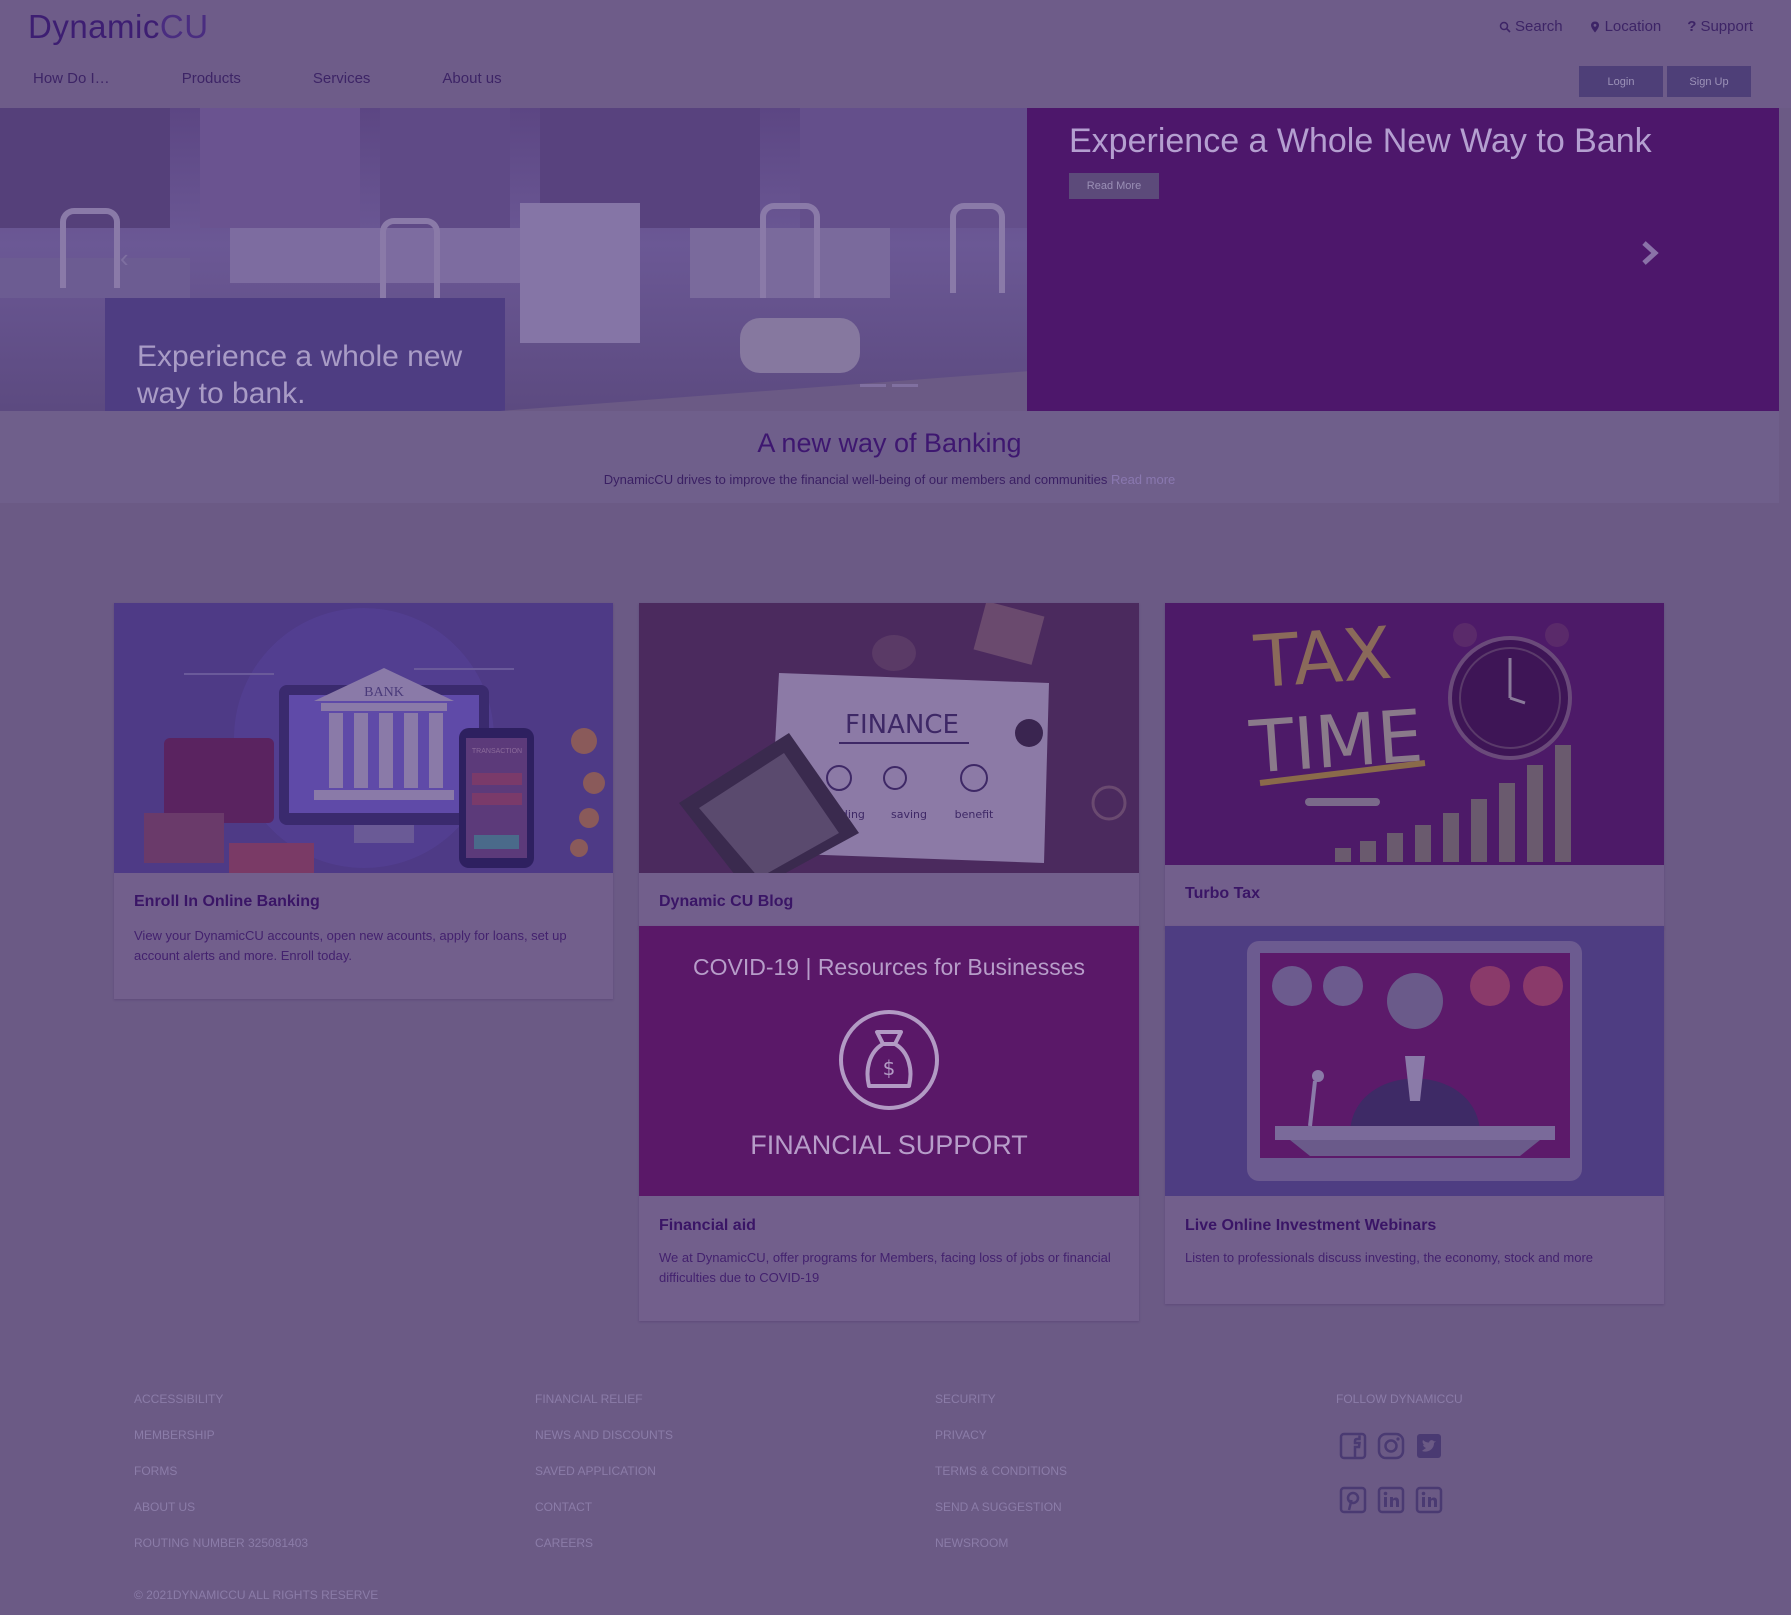 Image resolution: width=1791 pixels, height=1615 pixels. What do you see at coordinates (1360, 141) in the screenshot?
I see `hero-title: Experience a Whole New Way to Bank` at bounding box center [1360, 141].